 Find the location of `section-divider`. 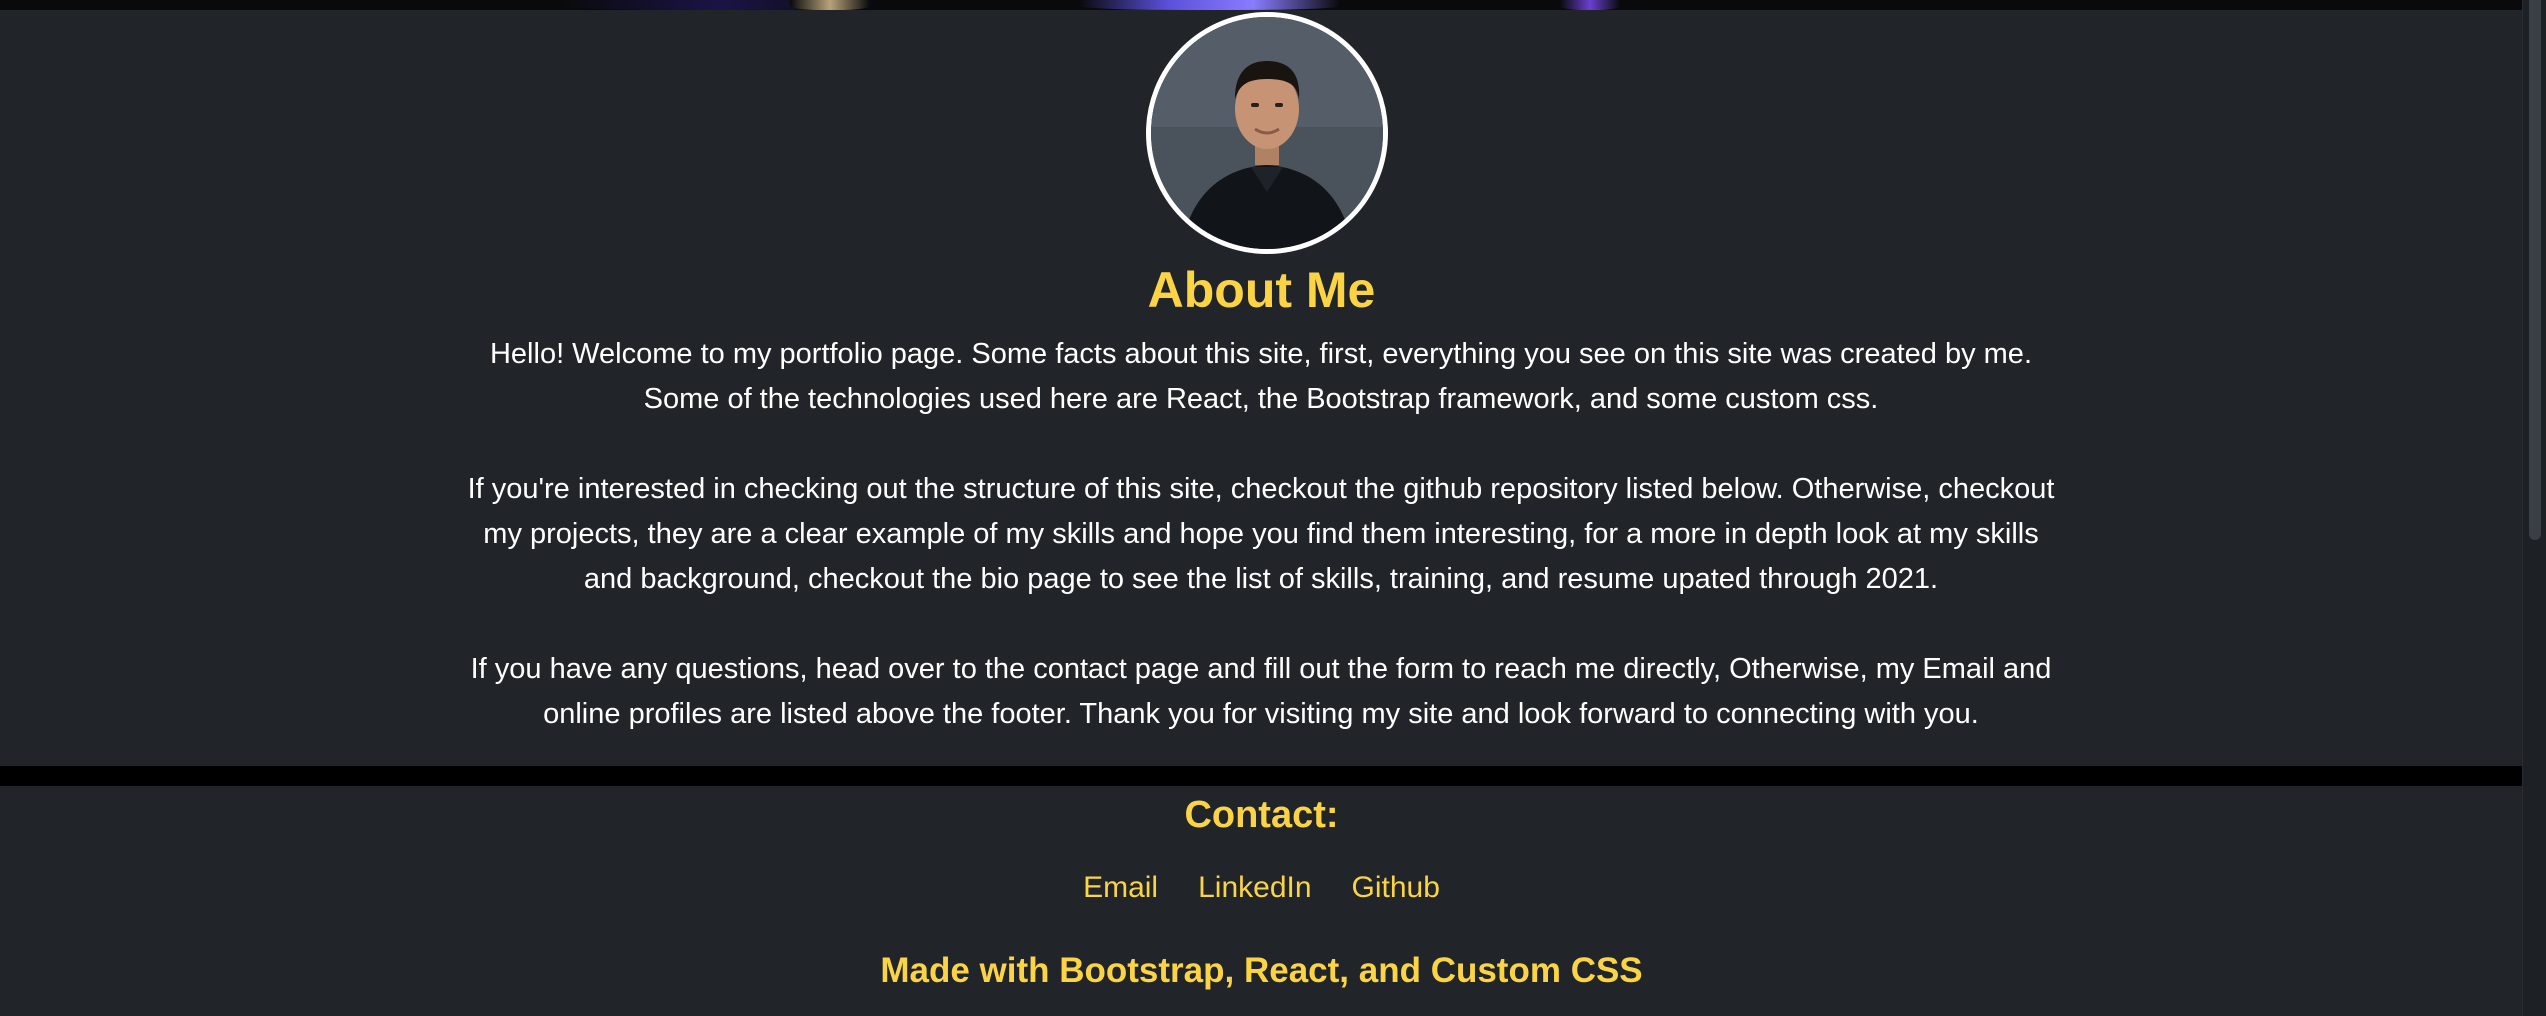

section-divider is located at coordinates (1261, 776).